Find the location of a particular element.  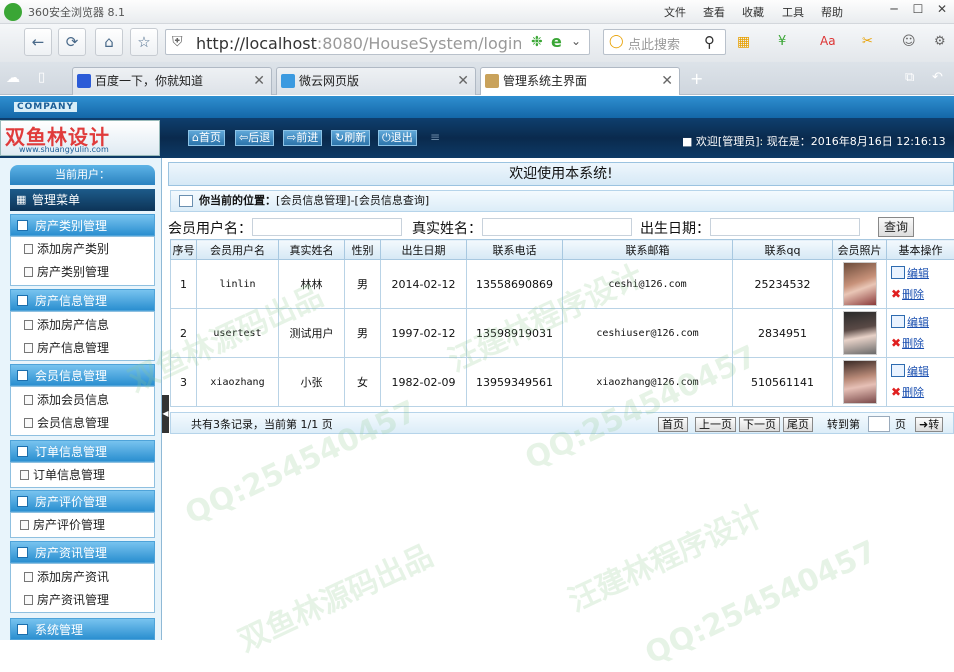

dropdown-icon: ⌄ is located at coordinates (576, 41).